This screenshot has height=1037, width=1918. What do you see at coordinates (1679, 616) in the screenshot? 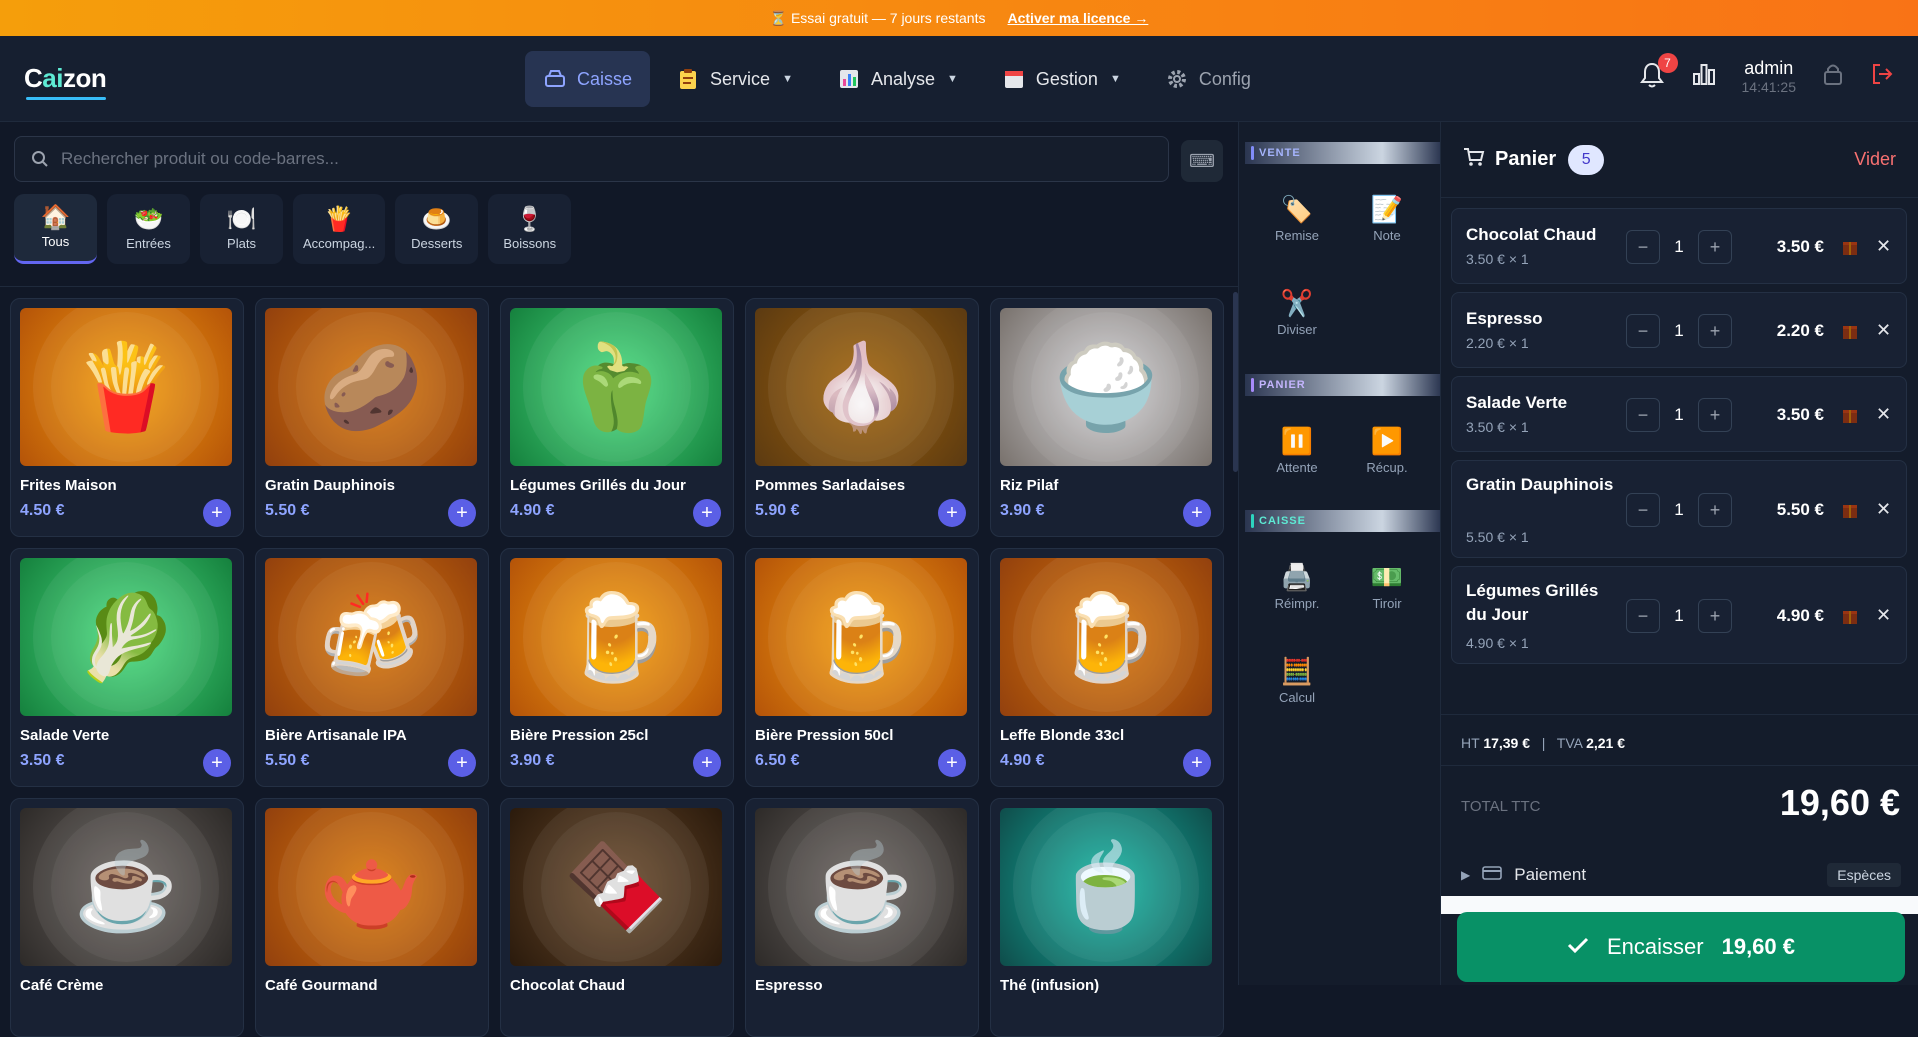
I see `quantity-stepper: − 1 +` at bounding box center [1679, 616].